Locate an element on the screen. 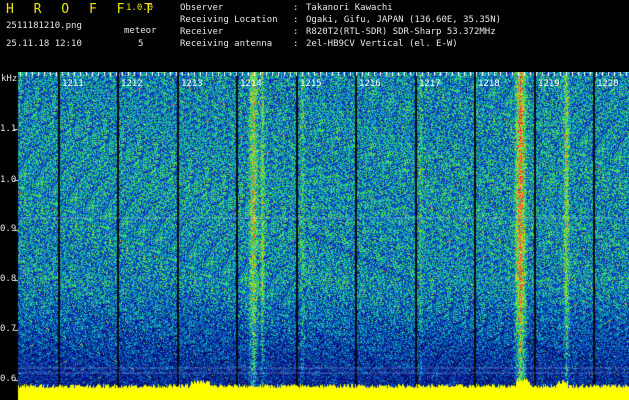  receiver-key: Receiver is located at coordinates (202, 32).